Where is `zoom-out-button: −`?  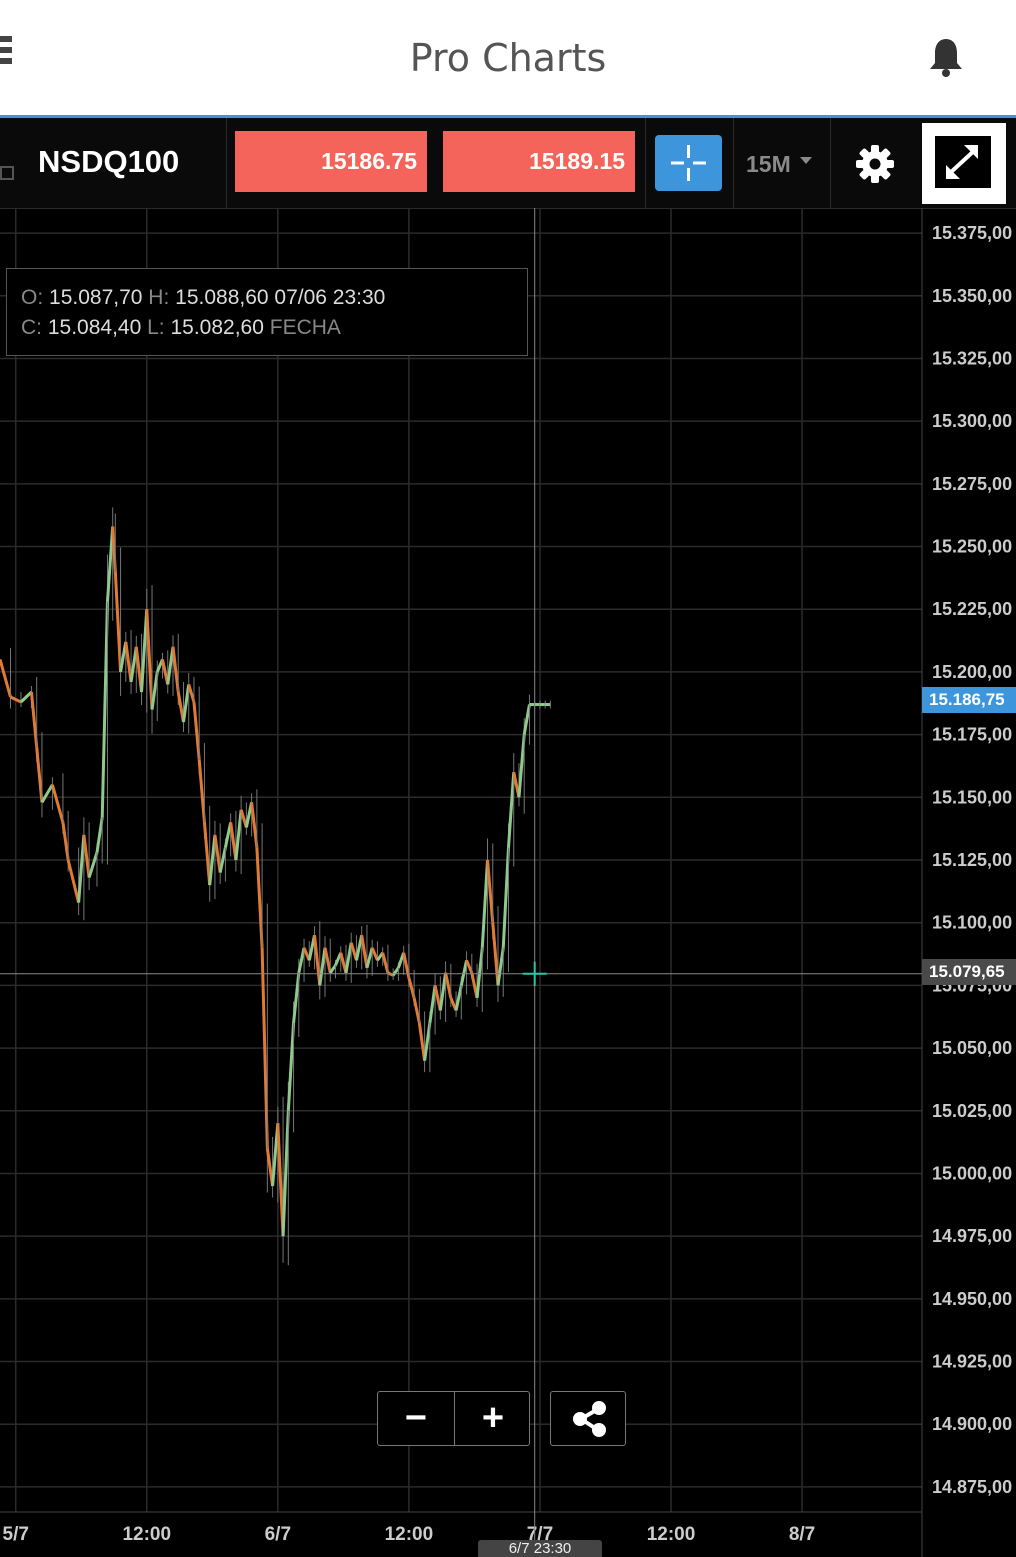 zoom-out-button: − is located at coordinates (416, 1418).